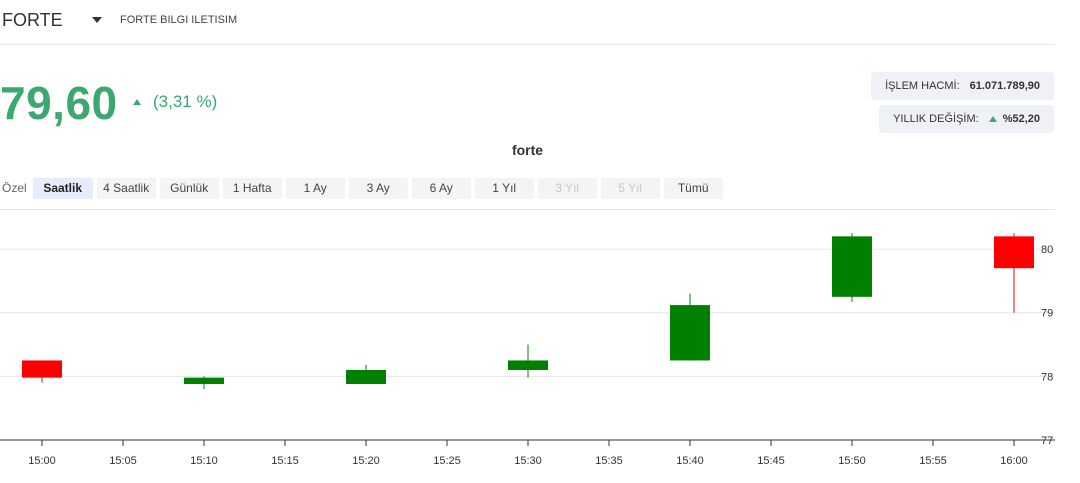  I want to click on x-tick-label: 16:00, so click(1014, 461).